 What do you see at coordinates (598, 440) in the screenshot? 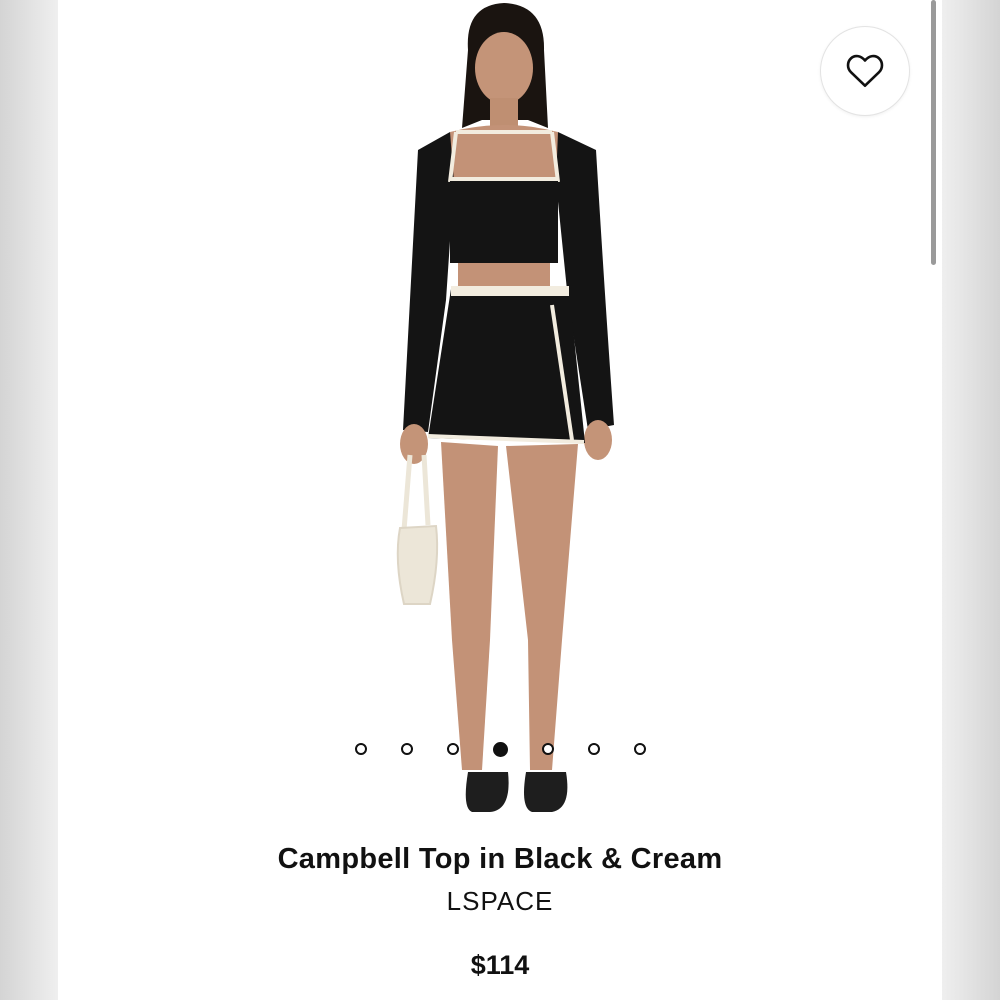
I see `right-hand` at bounding box center [598, 440].